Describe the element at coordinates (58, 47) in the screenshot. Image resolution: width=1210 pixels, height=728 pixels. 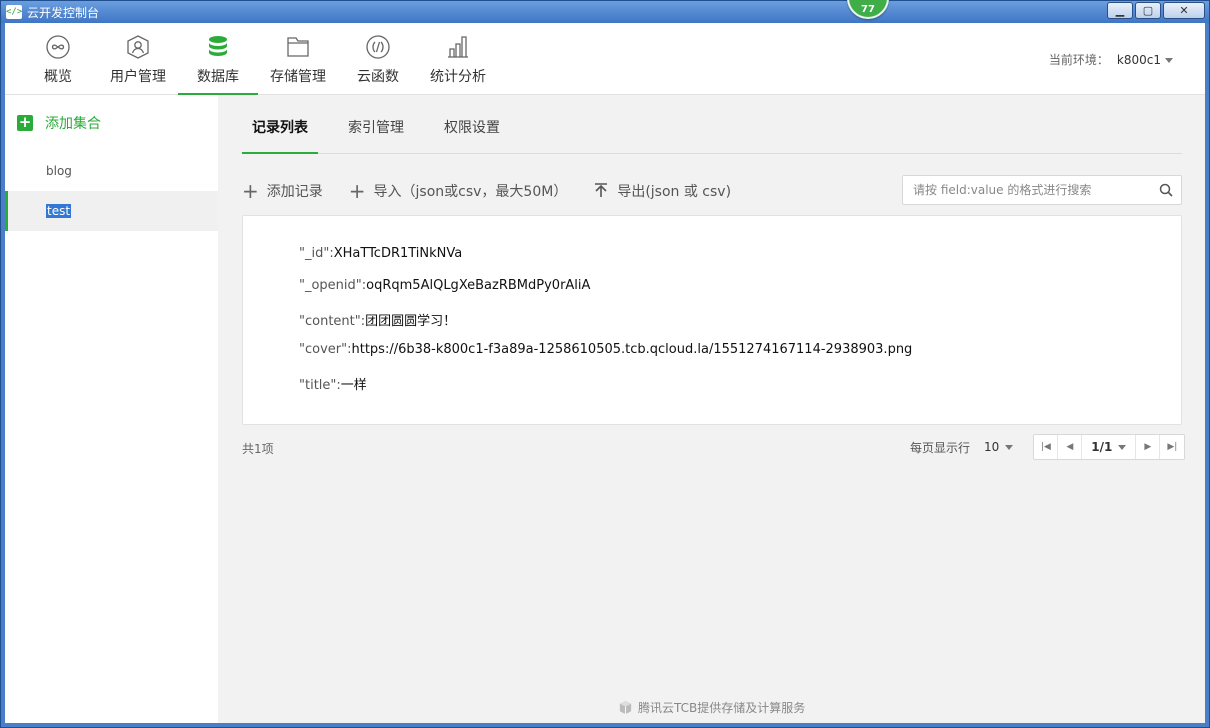
I see `infinity-icon` at that location.